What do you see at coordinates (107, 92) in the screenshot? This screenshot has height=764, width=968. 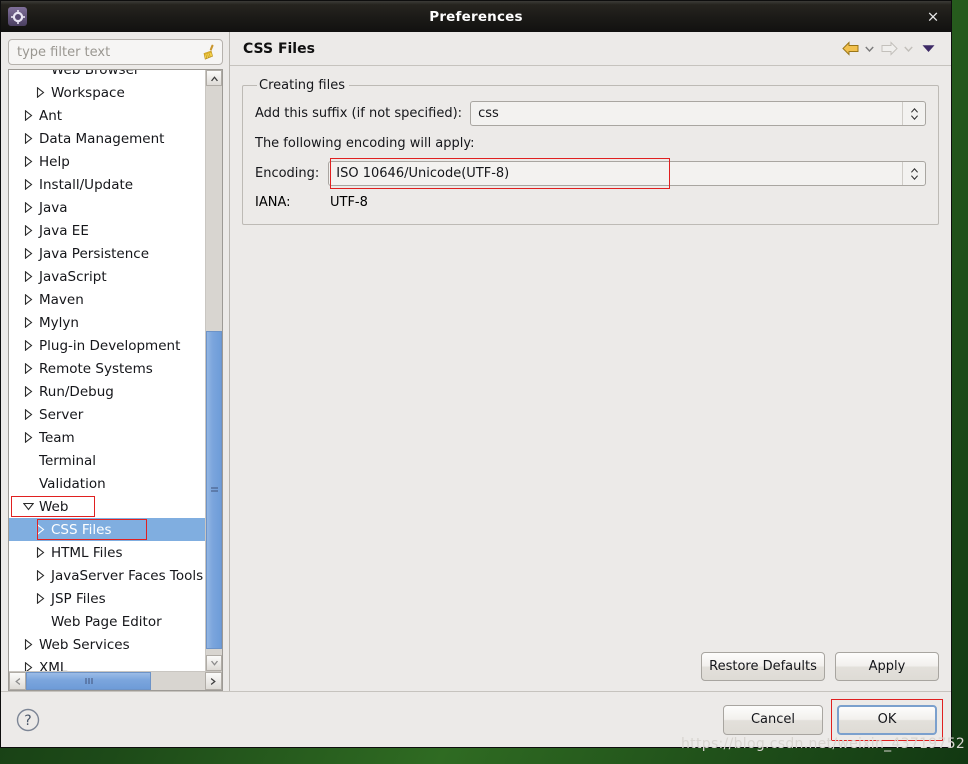 I see `tree-item-workspace: Workspace` at bounding box center [107, 92].